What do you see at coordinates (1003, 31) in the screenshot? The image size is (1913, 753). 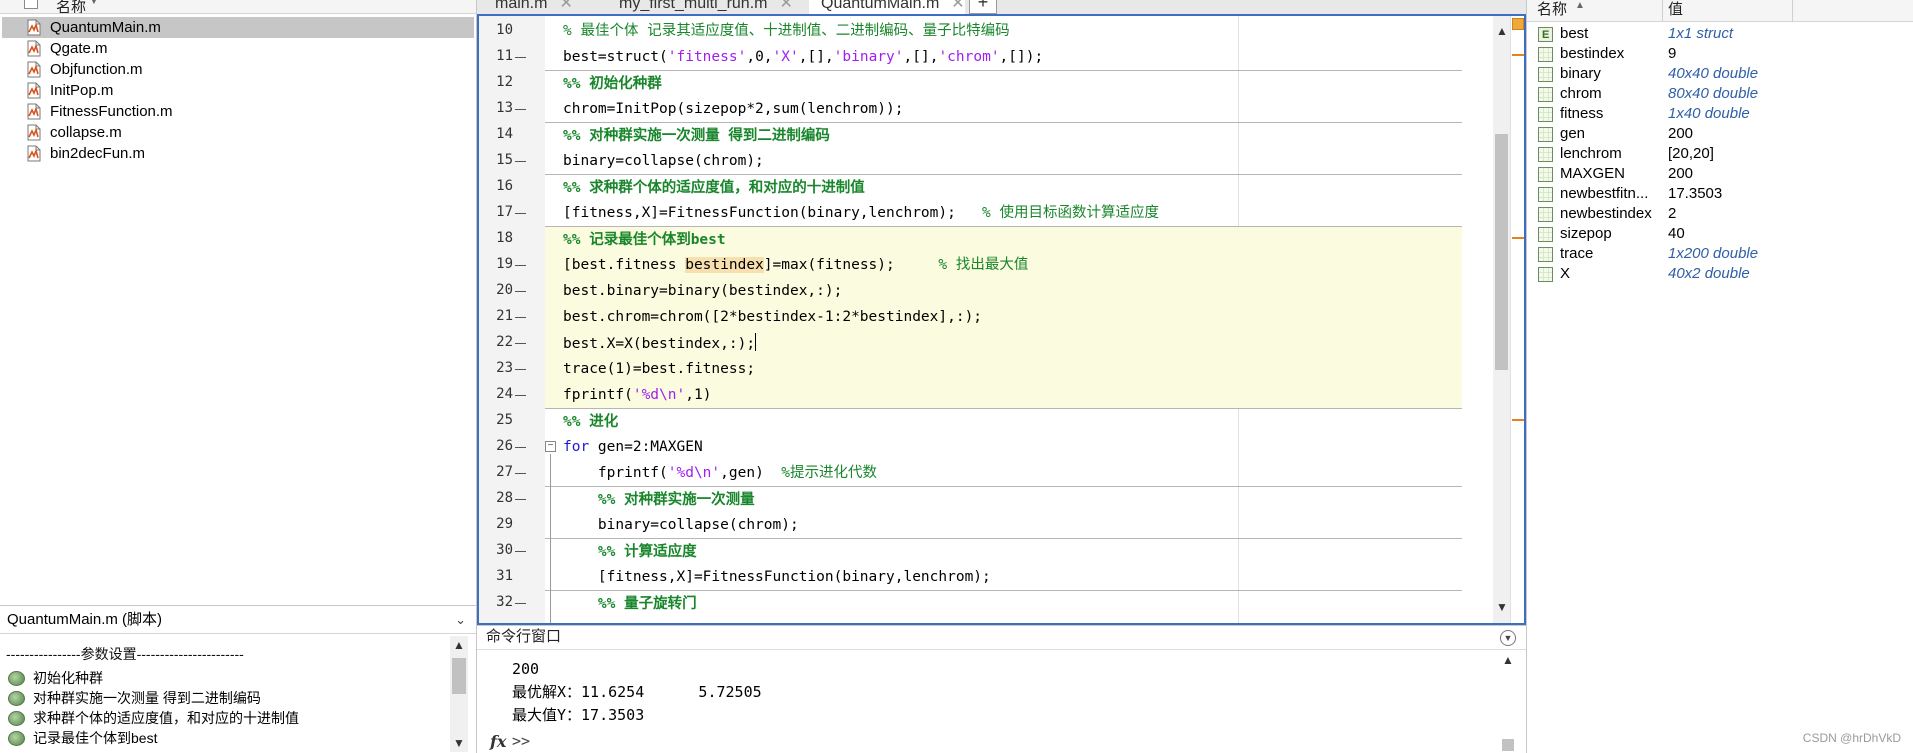 I see `code-line: % 最佳个体 记录其适应度值、十进制值、二进制编码、量子比特编码` at bounding box center [1003, 31].